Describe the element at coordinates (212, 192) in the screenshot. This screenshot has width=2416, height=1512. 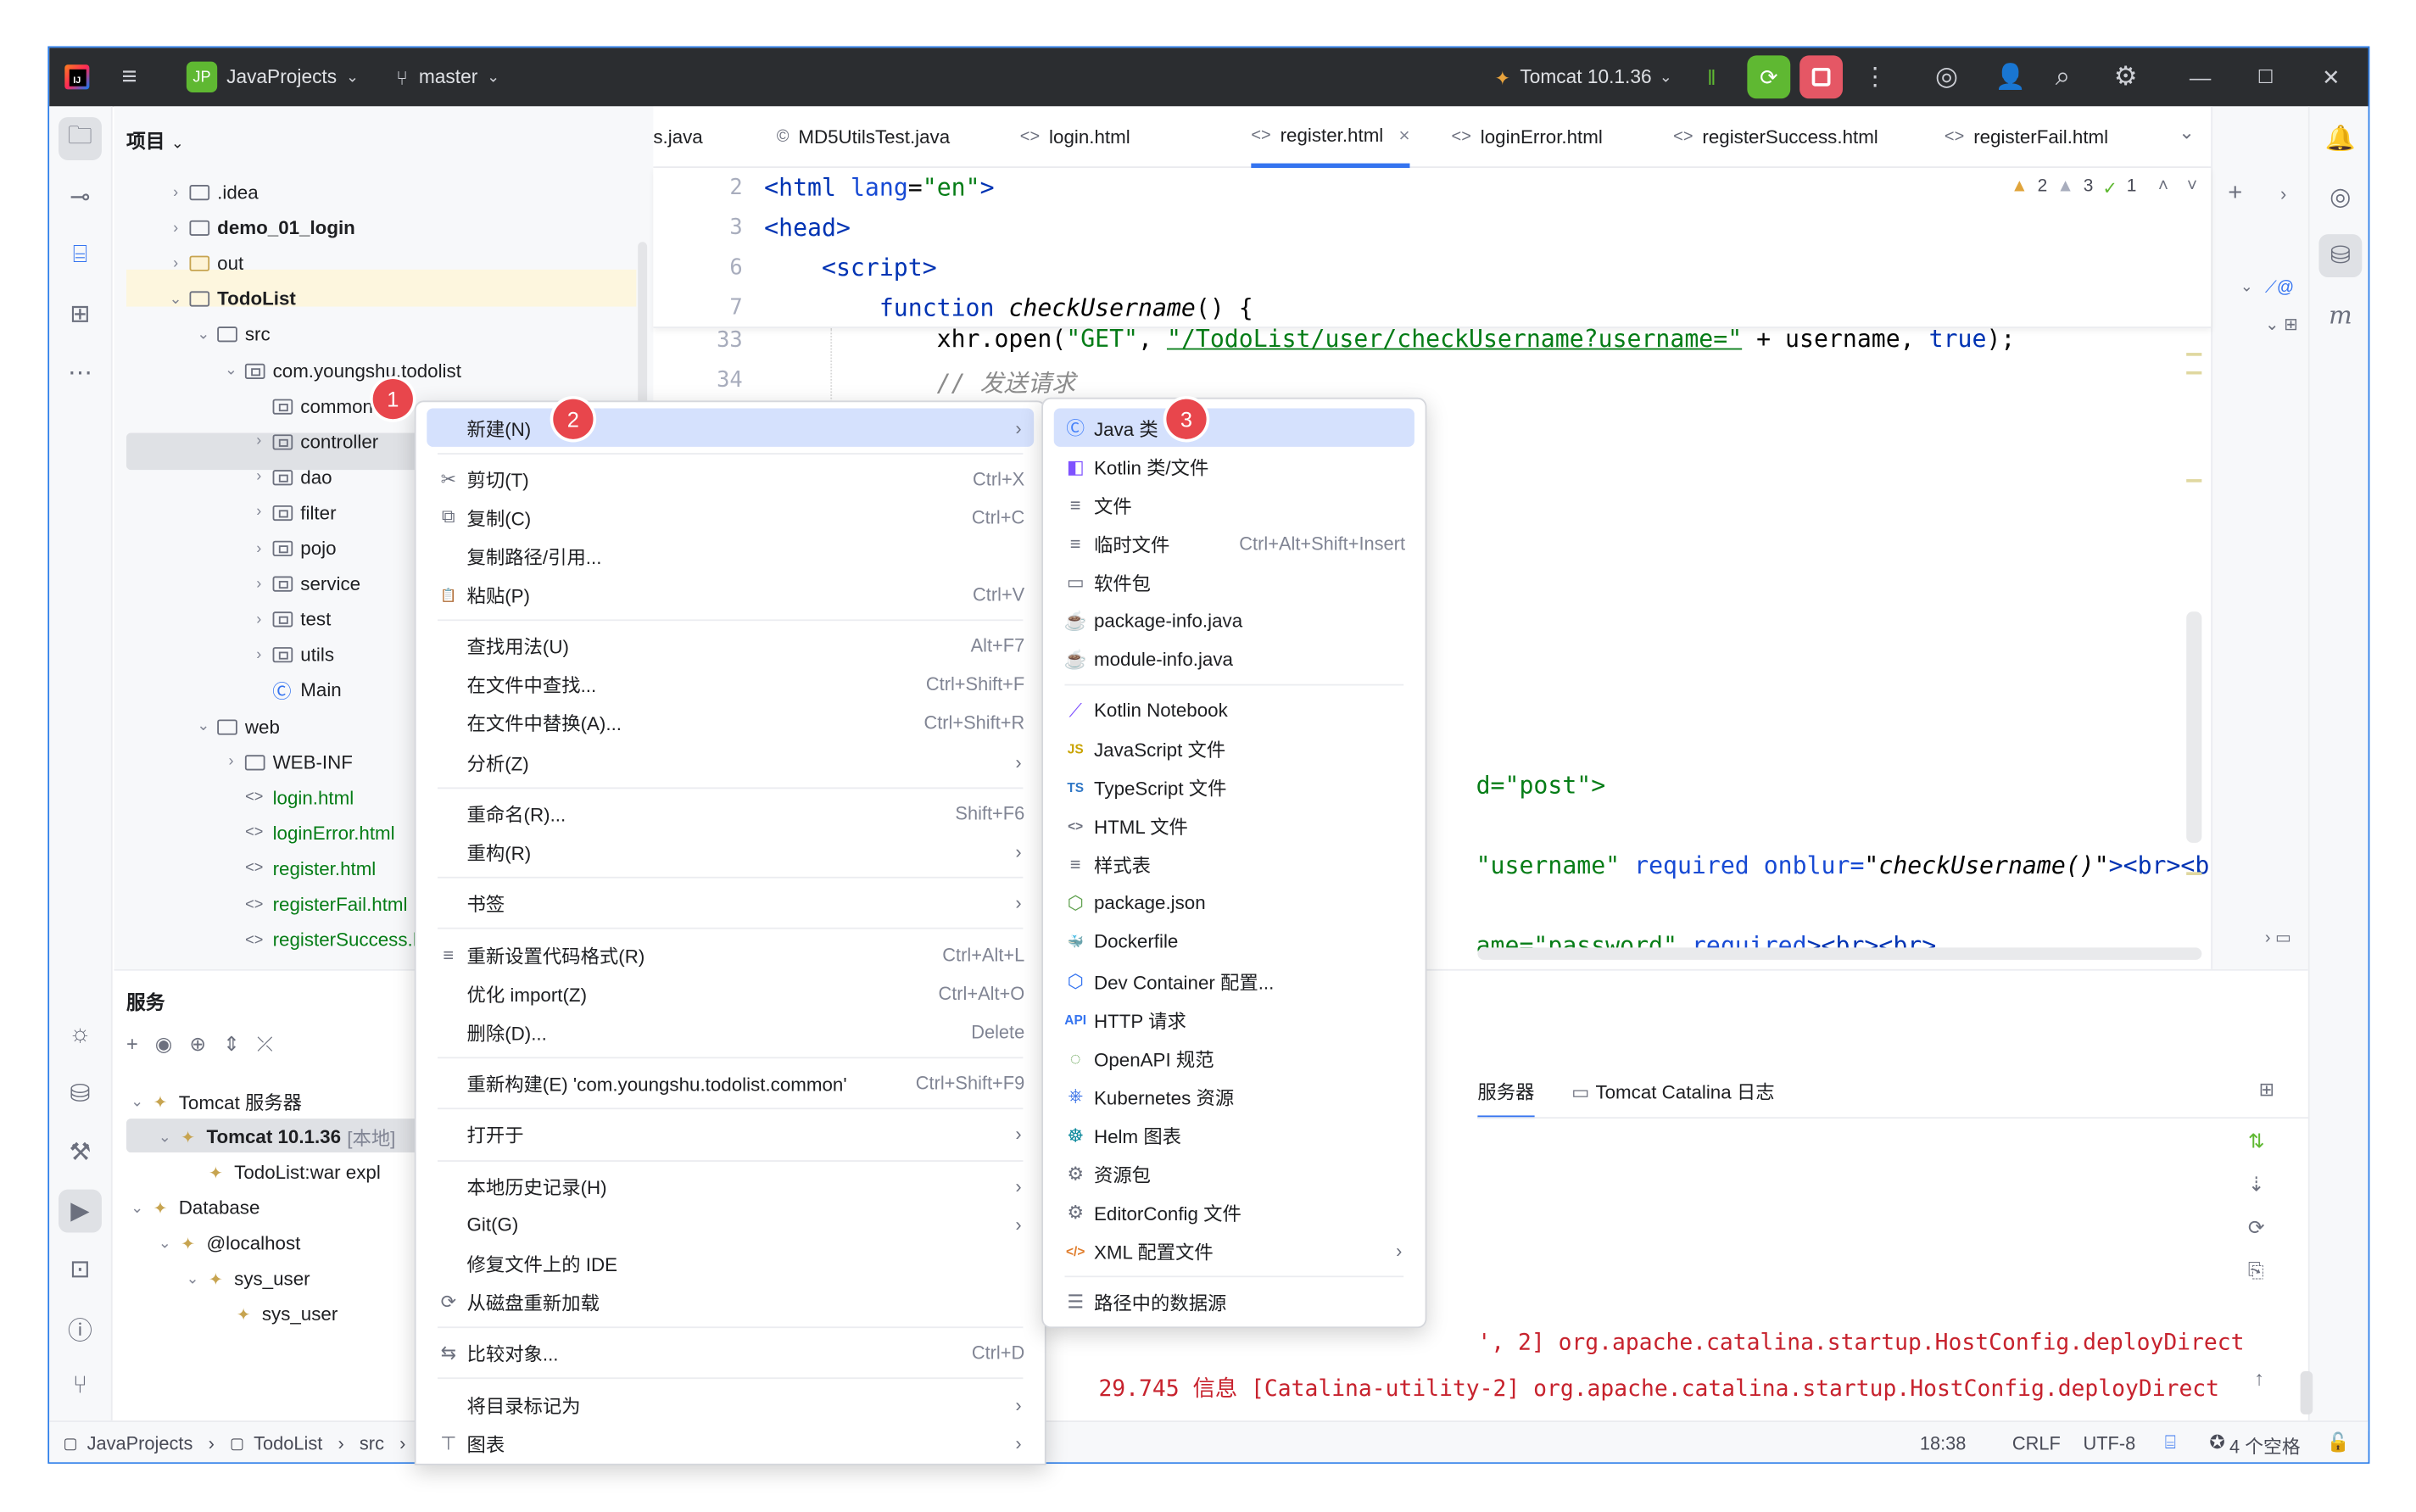
I see `project-tree-item: › .idea` at that location.